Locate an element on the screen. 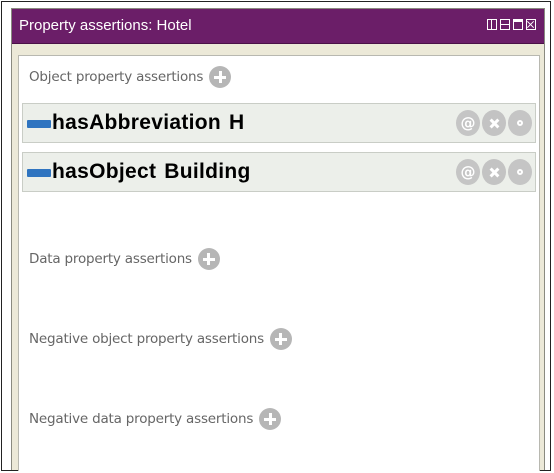  view-title: Property assertions: Hotel is located at coordinates (105, 25).